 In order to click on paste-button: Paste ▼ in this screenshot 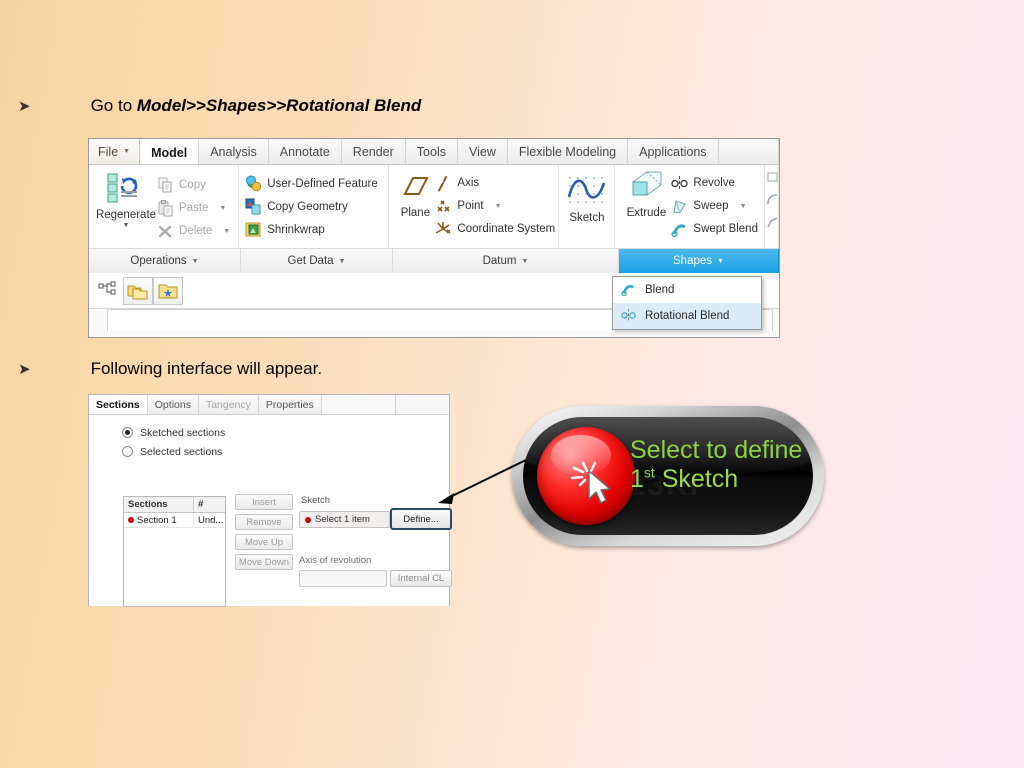, I will do `click(193, 208)`.